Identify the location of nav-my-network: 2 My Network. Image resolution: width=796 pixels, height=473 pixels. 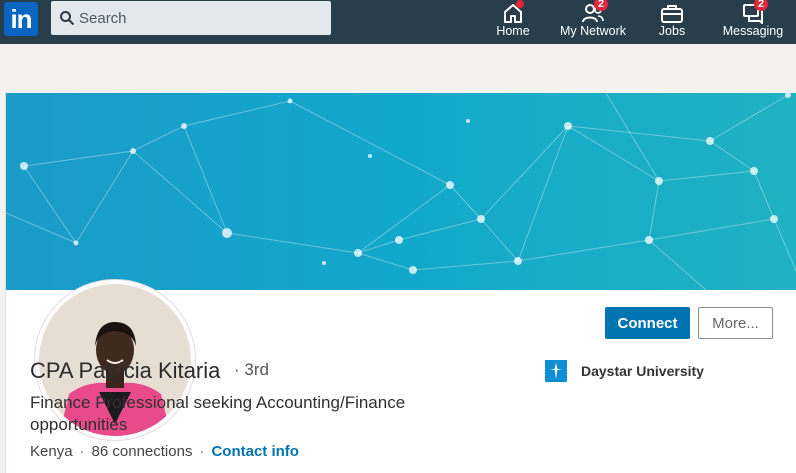
(593, 22).